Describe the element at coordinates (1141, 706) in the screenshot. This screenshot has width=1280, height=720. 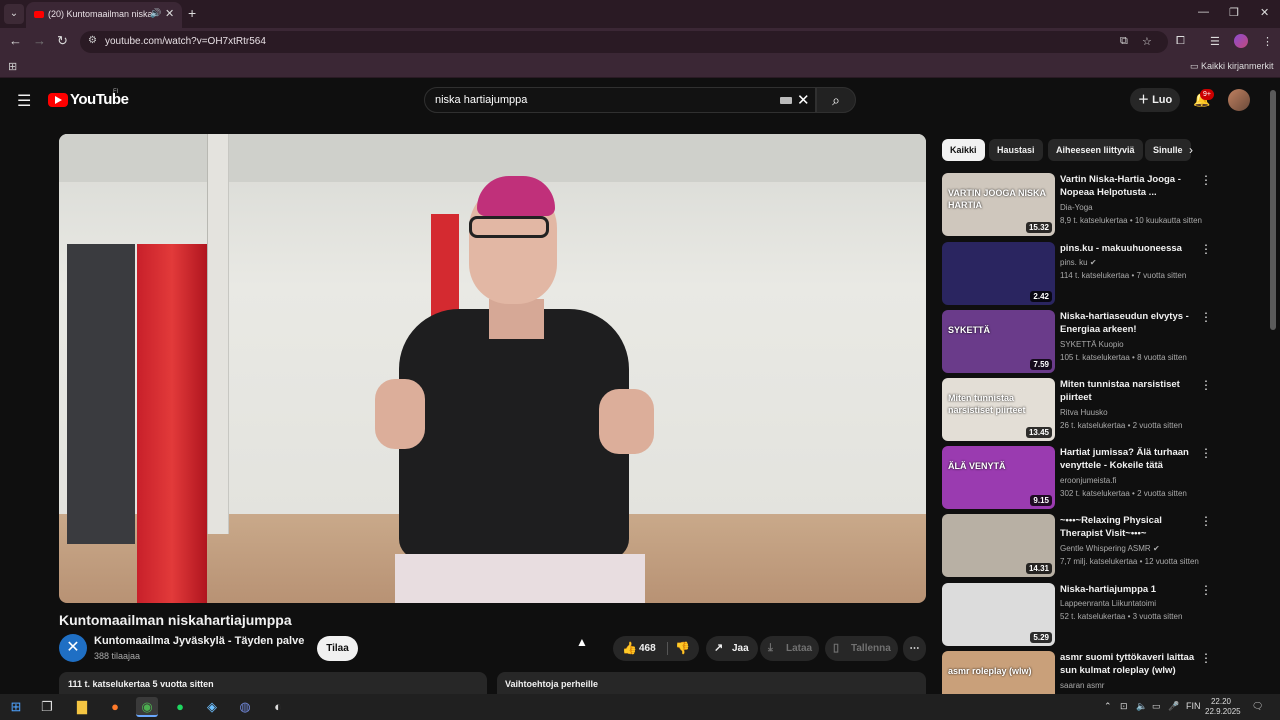
I see `volume-icon: 🔈` at that location.